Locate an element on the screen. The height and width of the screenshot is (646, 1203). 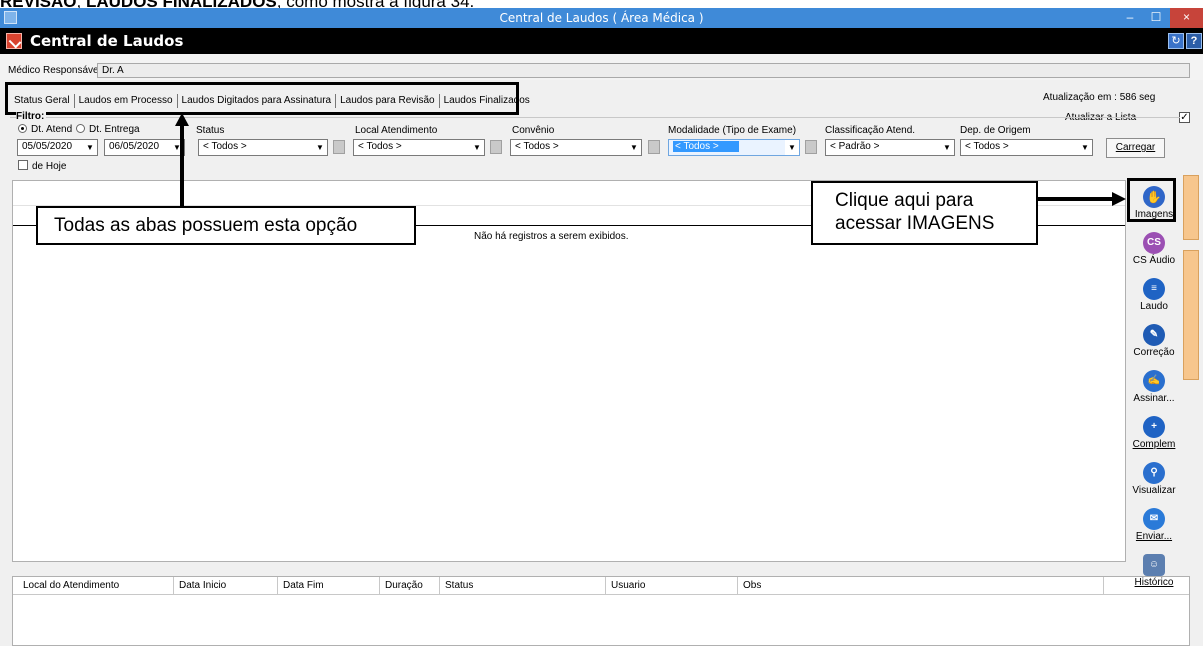
annotation-arrowhead-right is located at coordinates (1119, 199).